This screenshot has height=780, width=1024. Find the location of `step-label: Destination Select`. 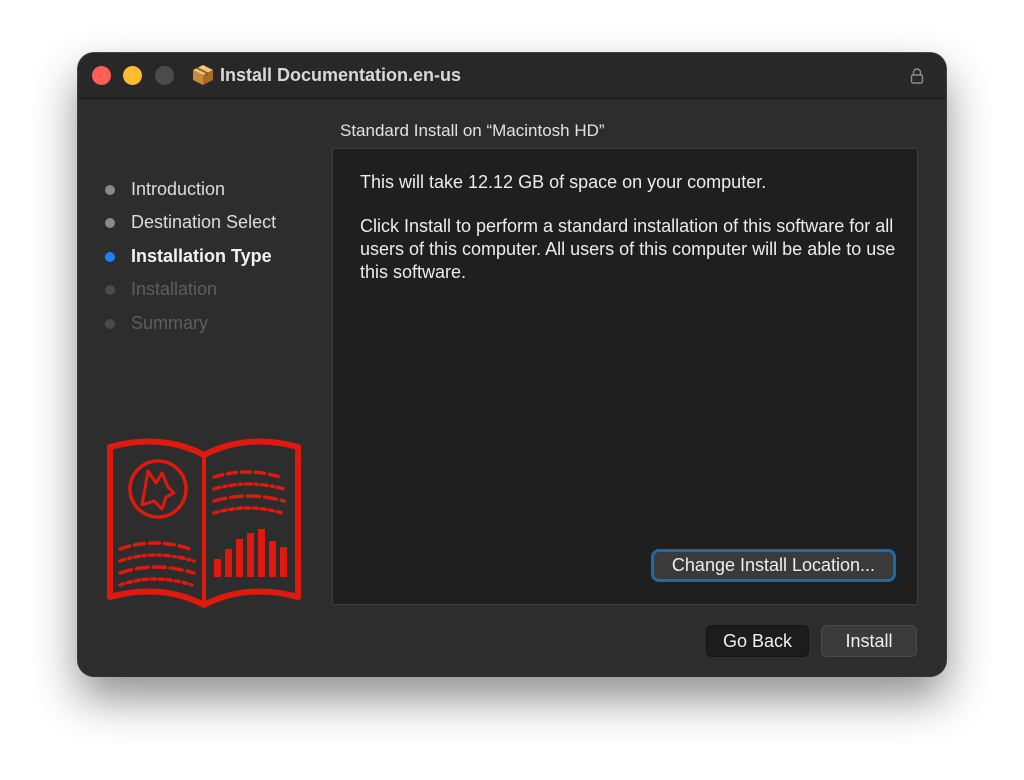

step-label: Destination Select is located at coordinates (204, 222).